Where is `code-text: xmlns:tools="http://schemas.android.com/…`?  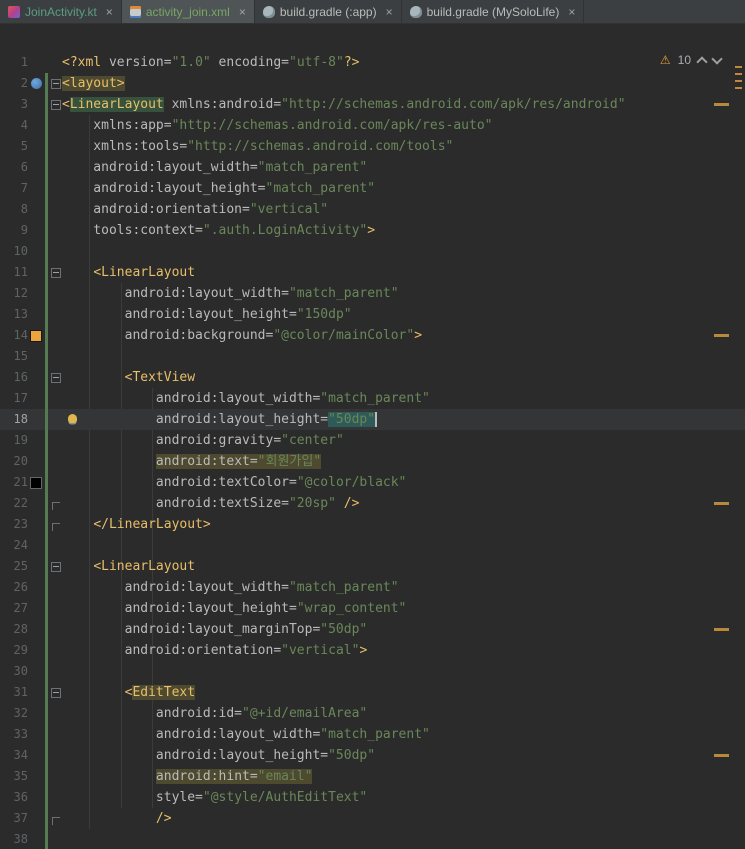
code-text: xmlns:tools="http://schemas.android.com/… is located at coordinates (403, 146).